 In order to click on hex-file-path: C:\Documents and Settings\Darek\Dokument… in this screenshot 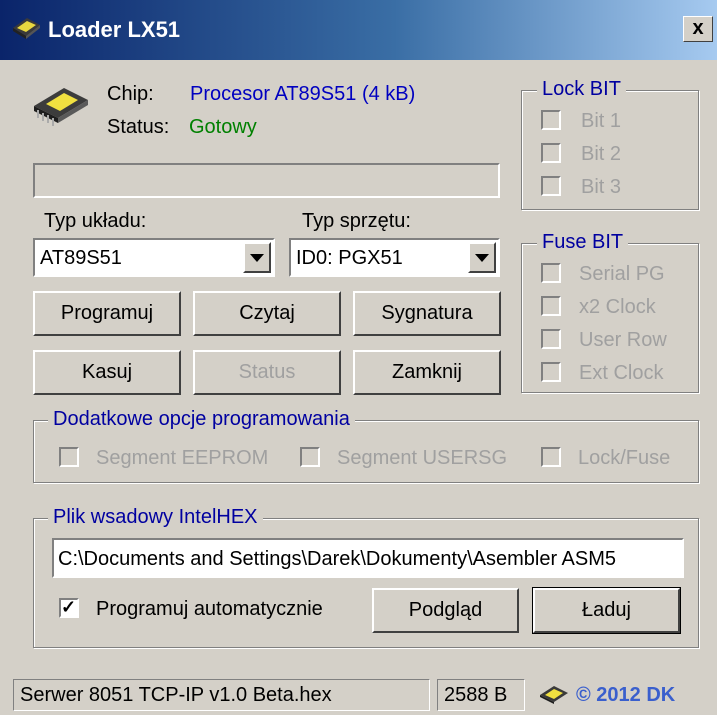, I will do `click(337, 559)`.